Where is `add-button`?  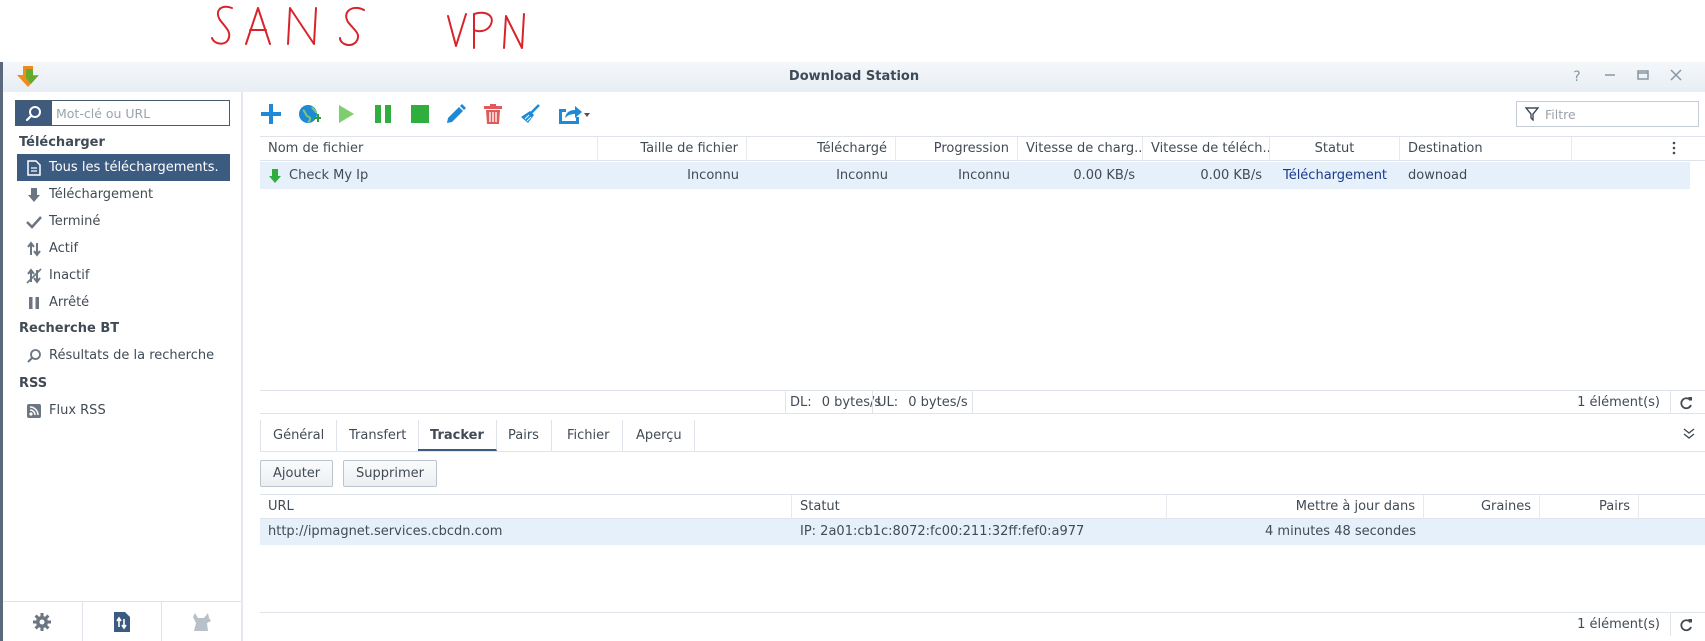
add-button is located at coordinates (271, 114).